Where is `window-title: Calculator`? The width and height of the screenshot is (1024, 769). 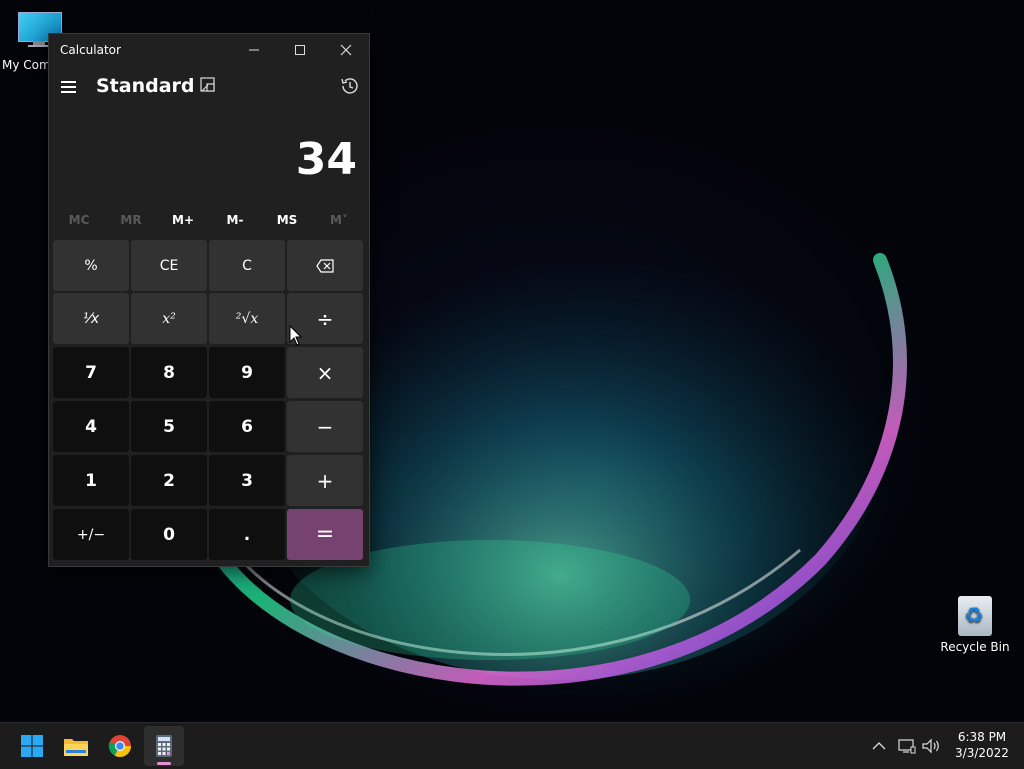 window-title: Calculator is located at coordinates (90, 50).